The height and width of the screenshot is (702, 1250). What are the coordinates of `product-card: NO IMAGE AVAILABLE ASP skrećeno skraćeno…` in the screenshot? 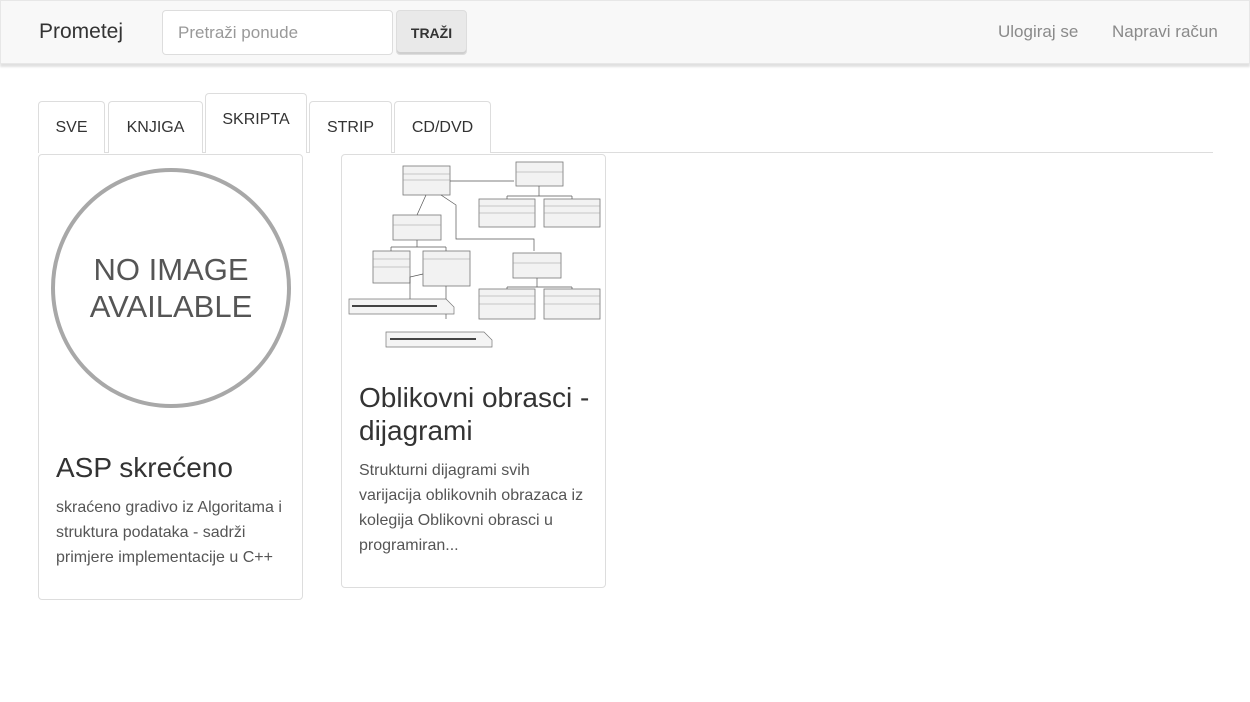 It's located at (170, 377).